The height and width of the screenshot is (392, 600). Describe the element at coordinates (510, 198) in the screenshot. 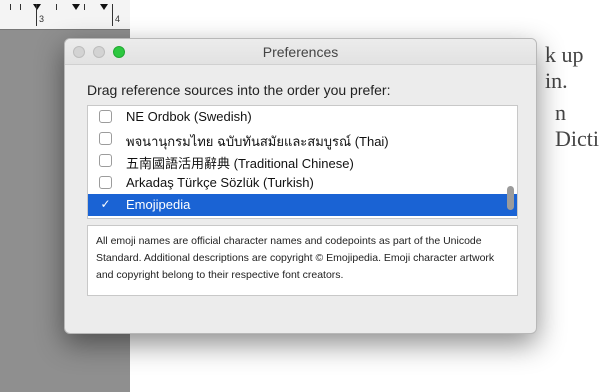

I see `list-scrollbar` at that location.